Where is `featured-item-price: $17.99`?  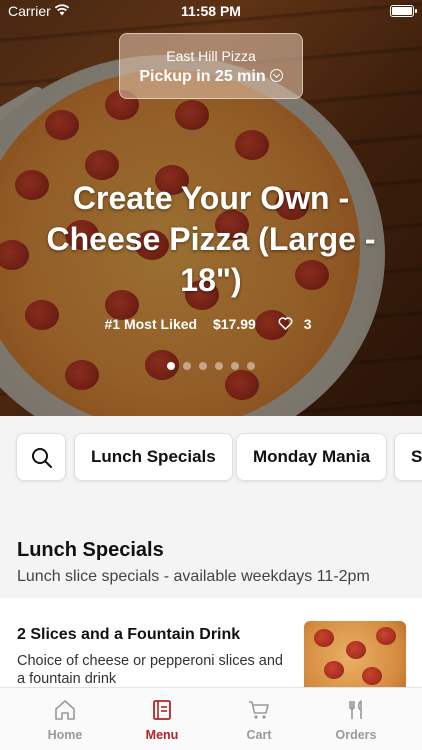 featured-item-price: $17.99 is located at coordinates (234, 324).